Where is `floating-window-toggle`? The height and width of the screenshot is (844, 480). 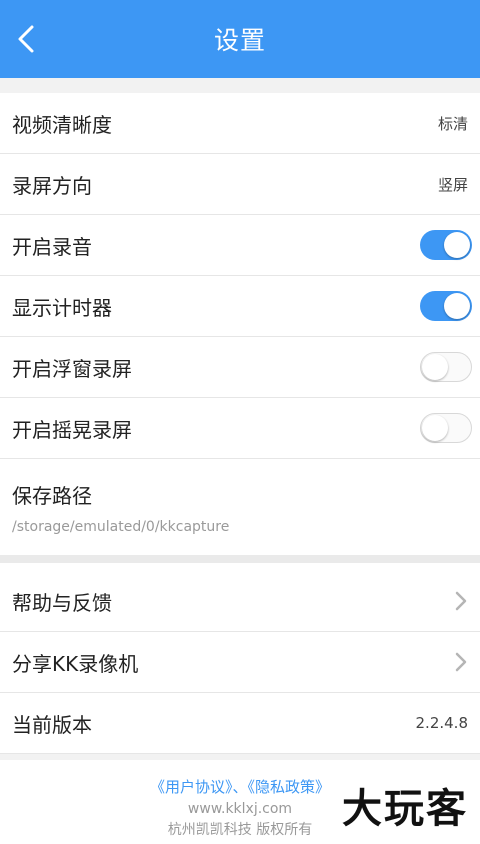
floating-window-toggle is located at coordinates (446, 367).